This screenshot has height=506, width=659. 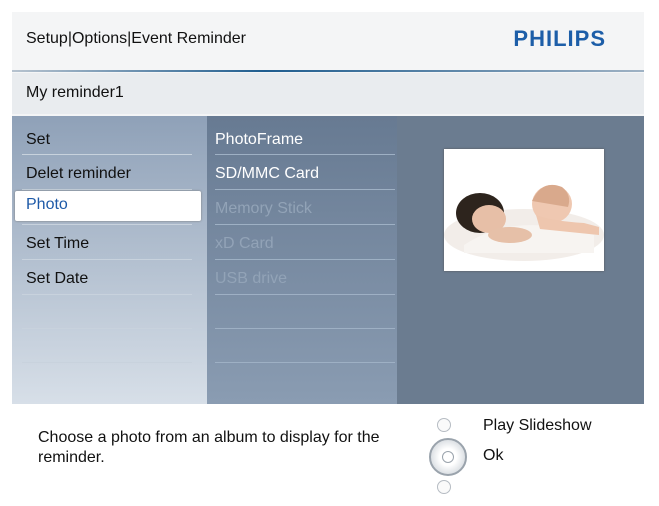 What do you see at coordinates (263, 208) in the screenshot?
I see `source-item-label: Memory Stick` at bounding box center [263, 208].